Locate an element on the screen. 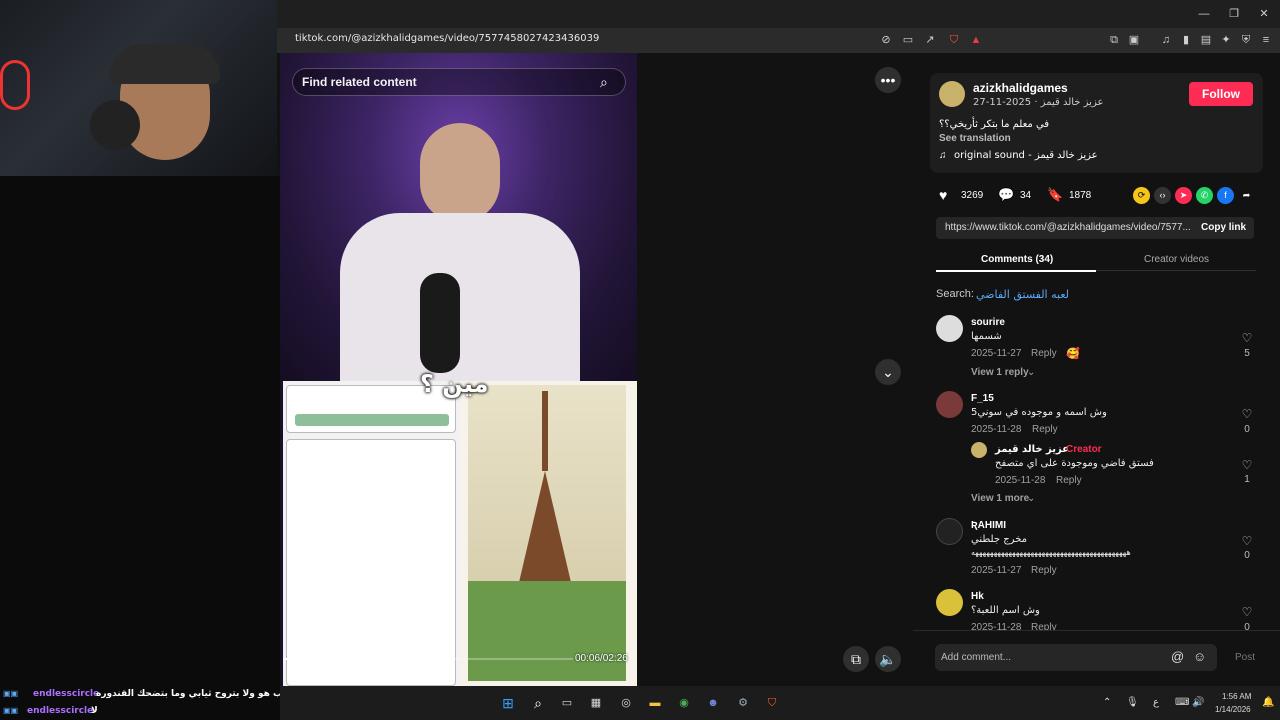 This screenshot has width=1280, height=720. share-arrow-icon: ➦ is located at coordinates (1246, 195).